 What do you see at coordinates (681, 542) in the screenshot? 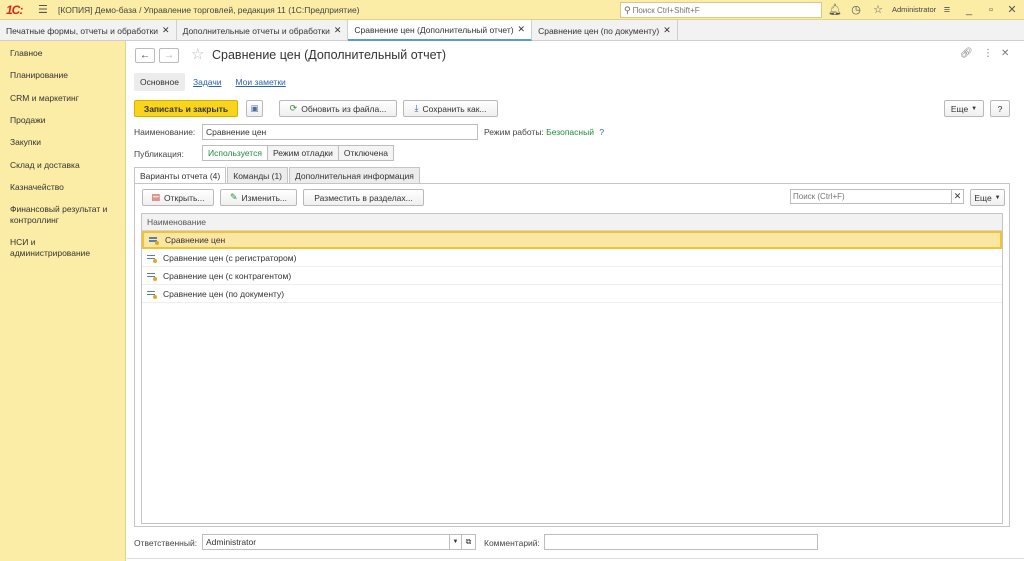
I see `comment-field` at bounding box center [681, 542].